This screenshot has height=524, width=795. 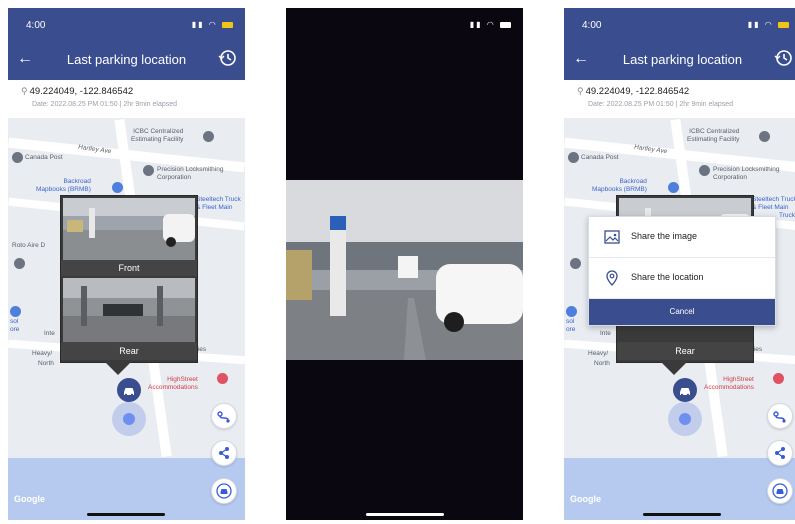 I want to click on share-image-option: Share the image, so click(x=682, y=237).